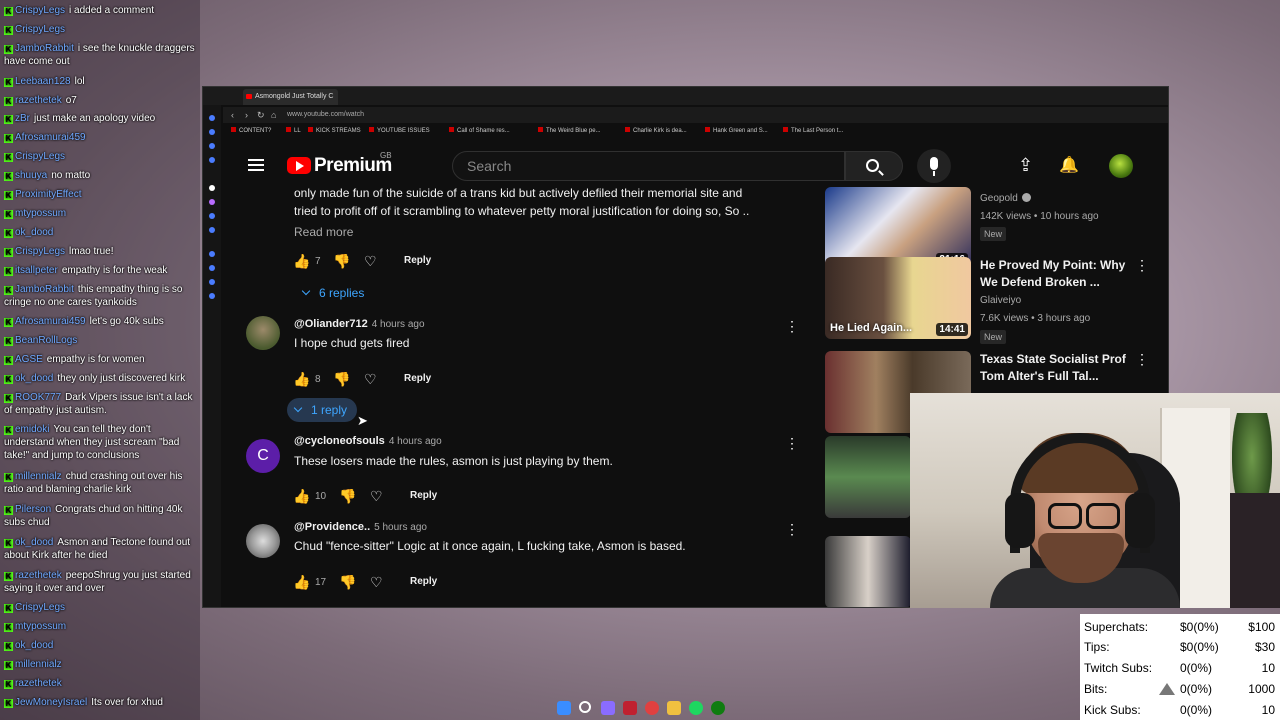 This screenshot has width=1280, height=720. I want to click on chat-username: ProximityEffect, so click(48, 194).